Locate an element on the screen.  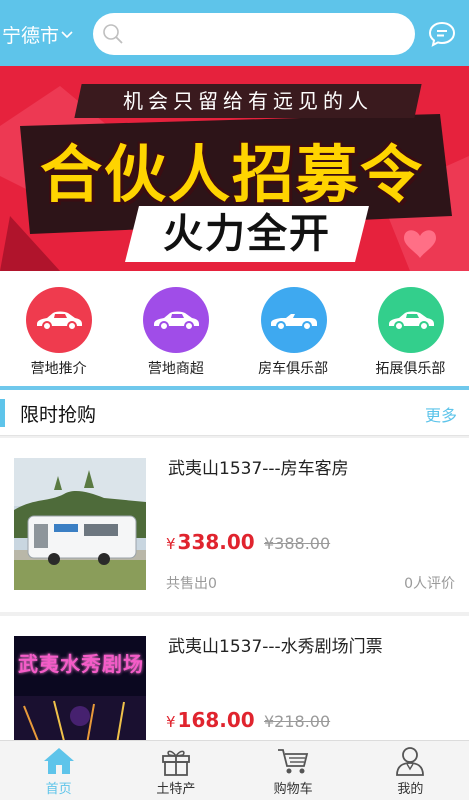
gift-icon is located at coordinates (175, 763).